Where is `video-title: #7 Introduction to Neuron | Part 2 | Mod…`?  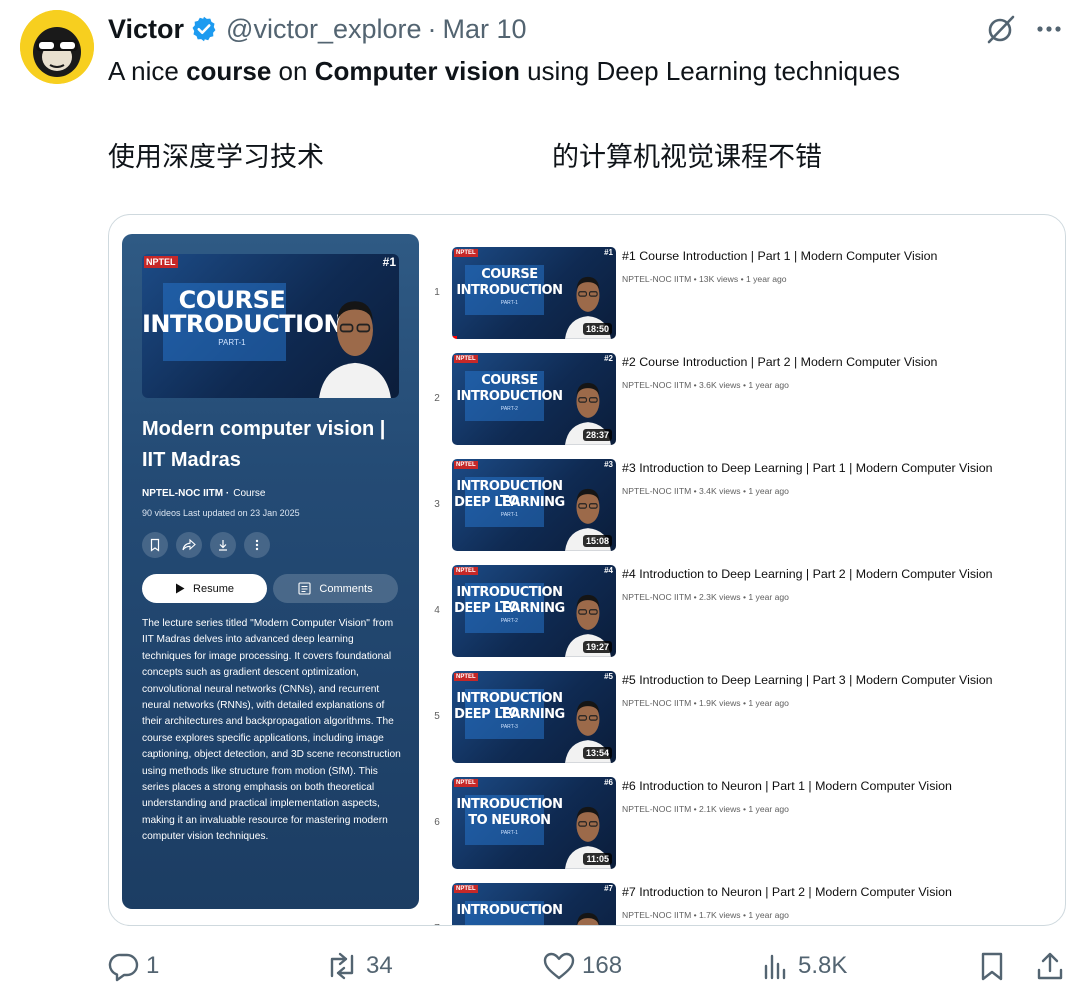
video-title: #7 Introduction to Neuron | Part 2 | Mod… is located at coordinates (787, 892).